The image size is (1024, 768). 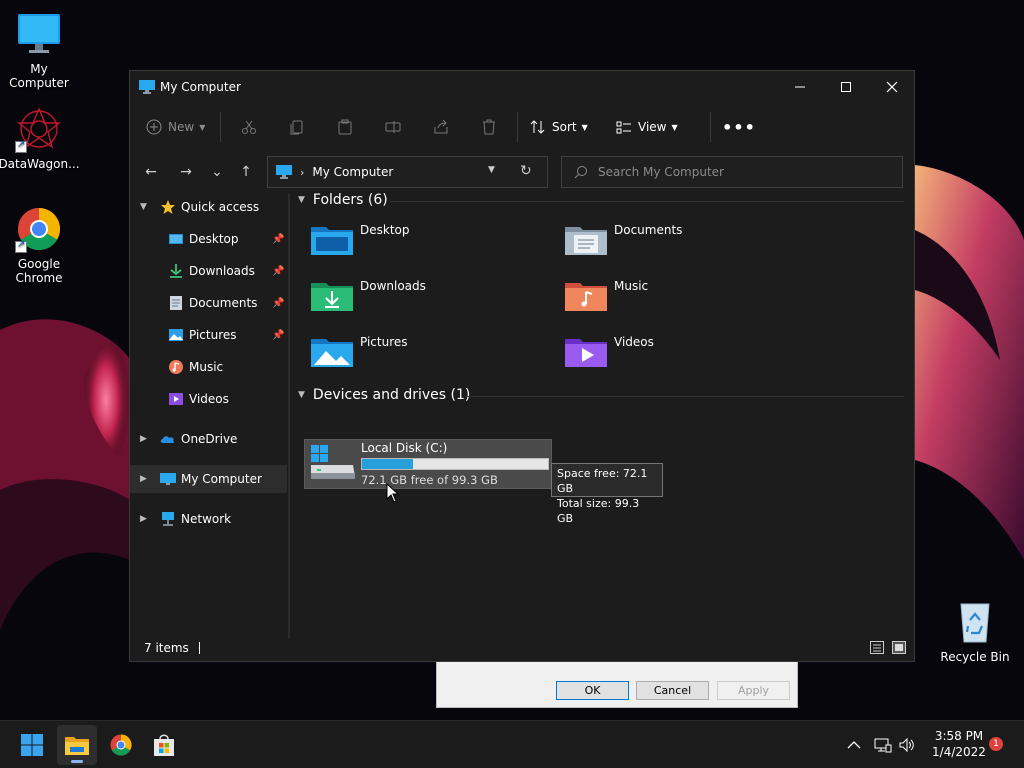 I want to click on start-button, so click(x=32, y=745).